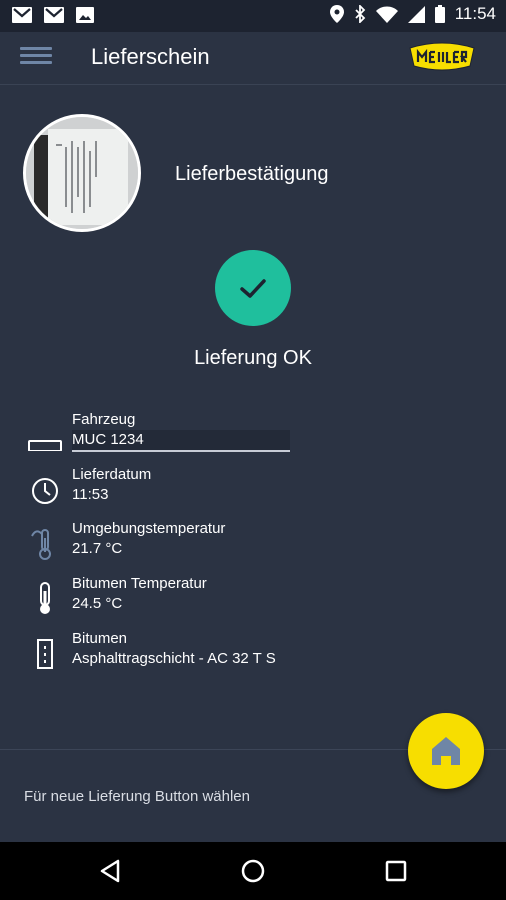 The image size is (506, 900). I want to click on wifi-icon, so click(386, 14).